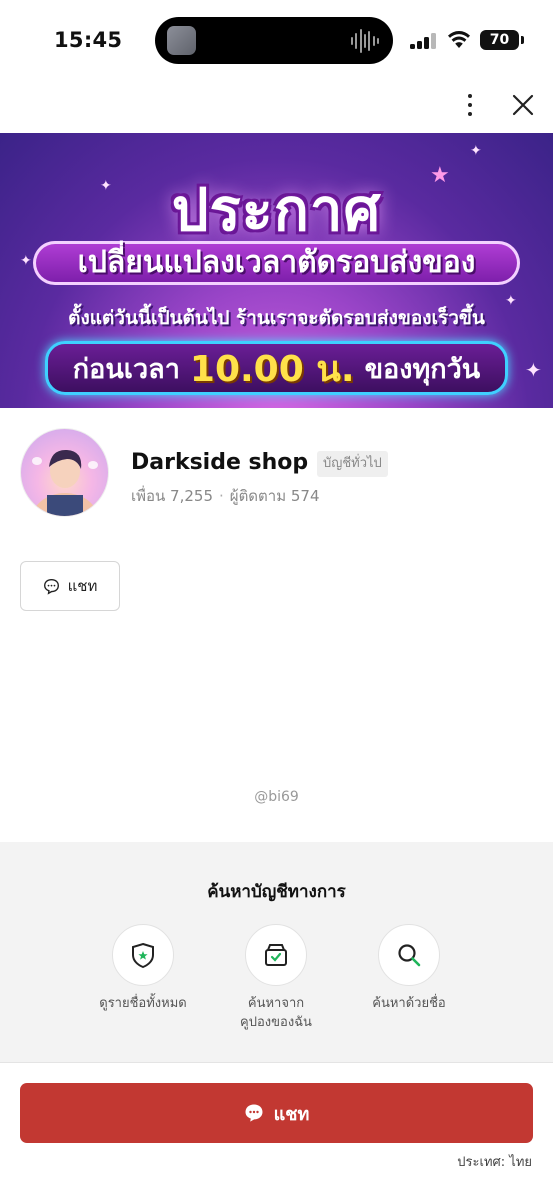  What do you see at coordinates (422, 369) in the screenshot?
I see `pill-after-text: ของทุกวัน` at bounding box center [422, 369].